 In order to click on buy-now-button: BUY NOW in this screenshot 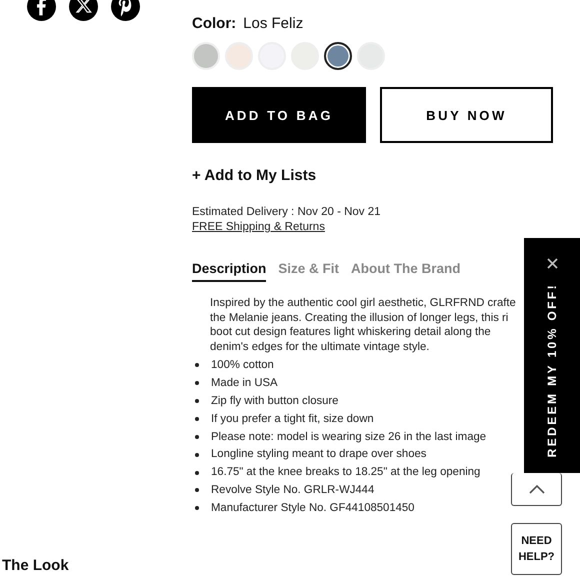, I will do `click(466, 115)`.